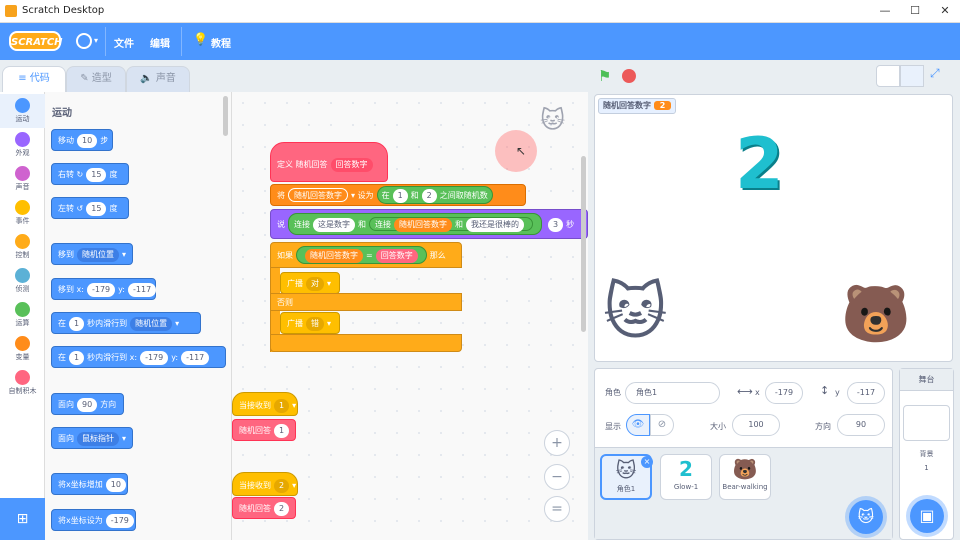  I want to click on goto-target-dropdown: 随机位置, so click(98, 255).